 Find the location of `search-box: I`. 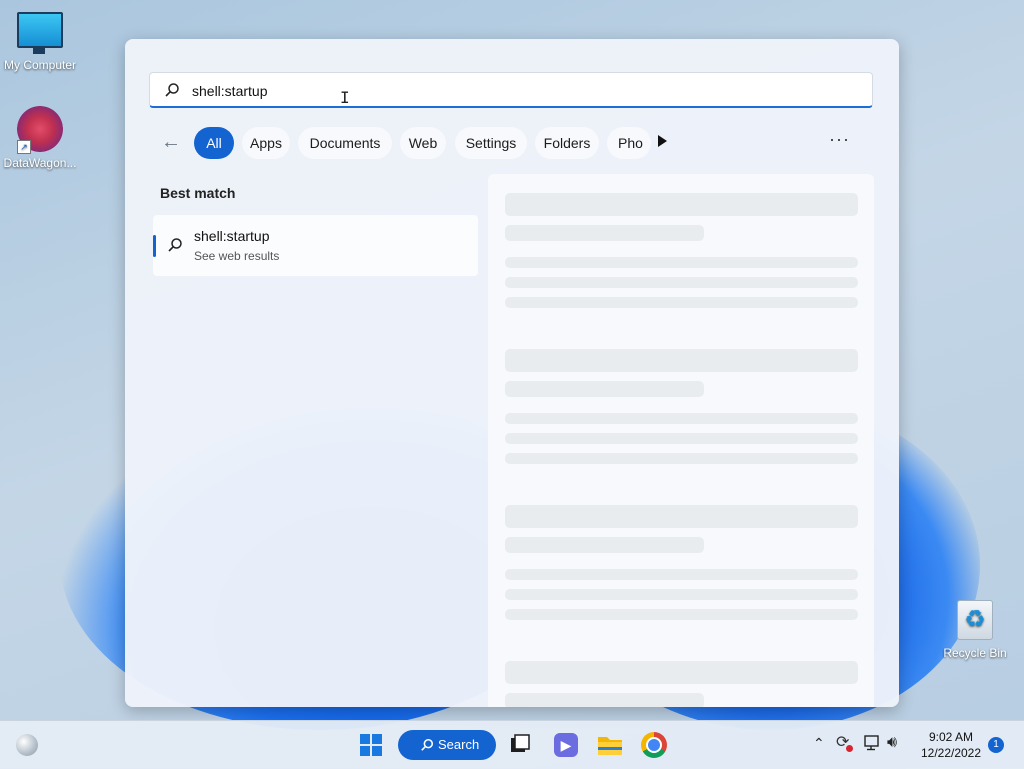

search-box: I is located at coordinates (511, 90).